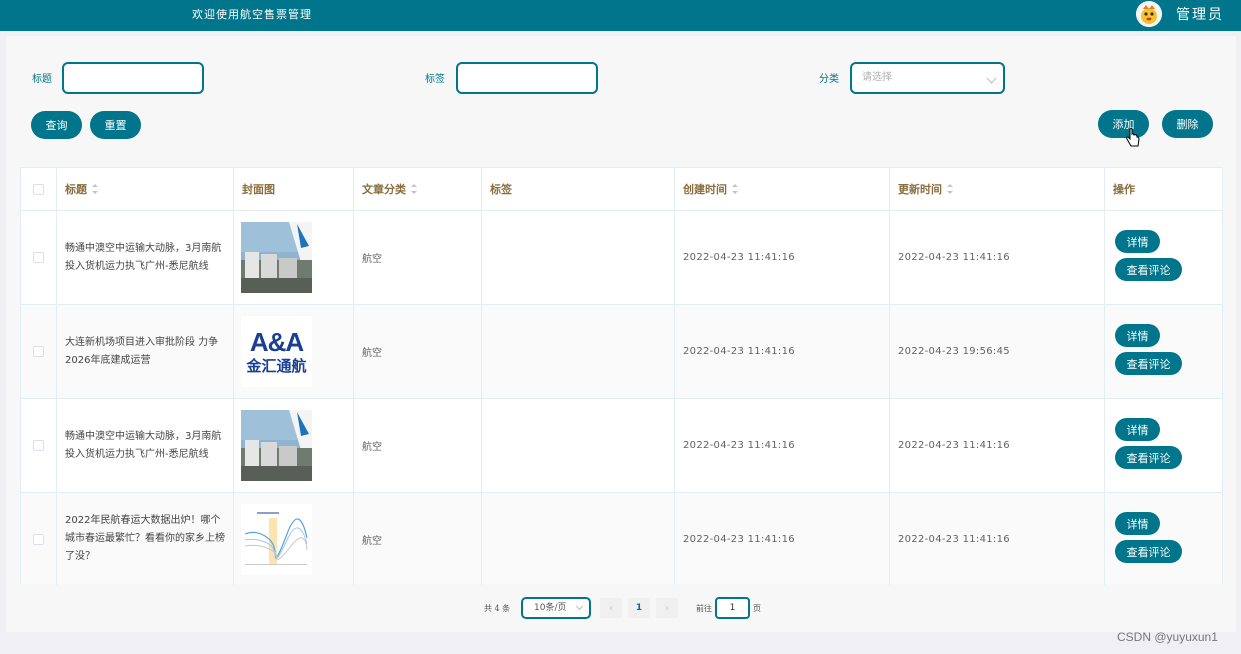 This screenshot has height=654, width=1241. What do you see at coordinates (620, 15) in the screenshot?
I see `top-header: 欢迎使用航空售票管理 管理员` at bounding box center [620, 15].